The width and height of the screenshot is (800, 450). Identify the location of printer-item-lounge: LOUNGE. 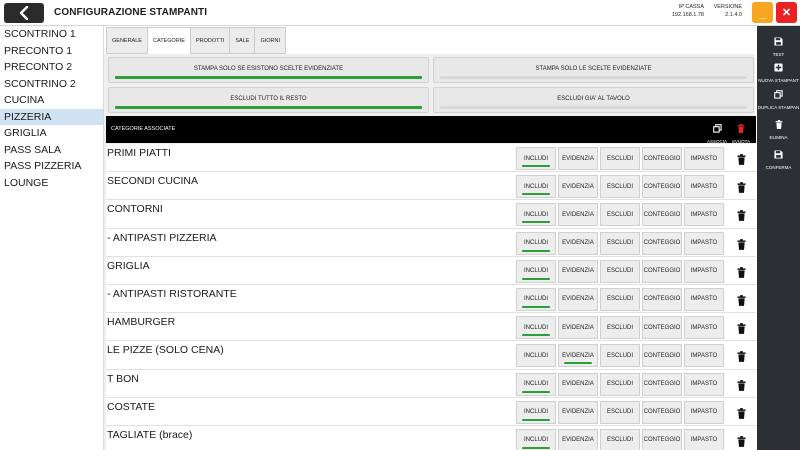
(51, 183).